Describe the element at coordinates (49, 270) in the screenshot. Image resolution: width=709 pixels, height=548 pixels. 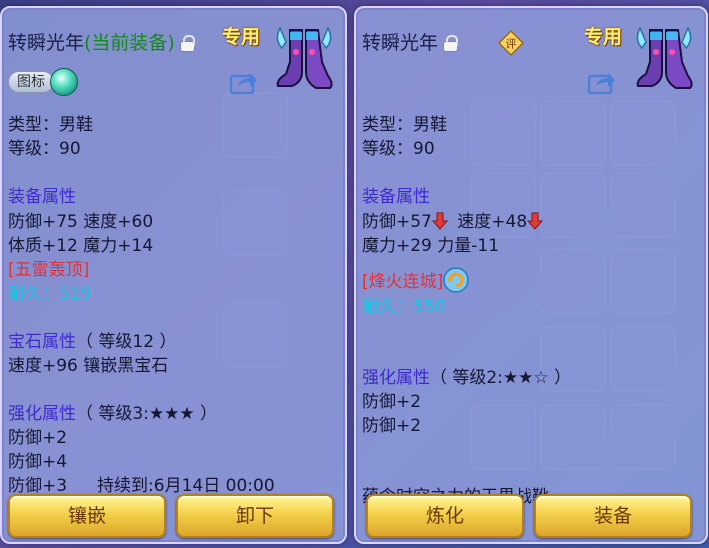
I see `special-skill: [五雷轰顶]` at that location.